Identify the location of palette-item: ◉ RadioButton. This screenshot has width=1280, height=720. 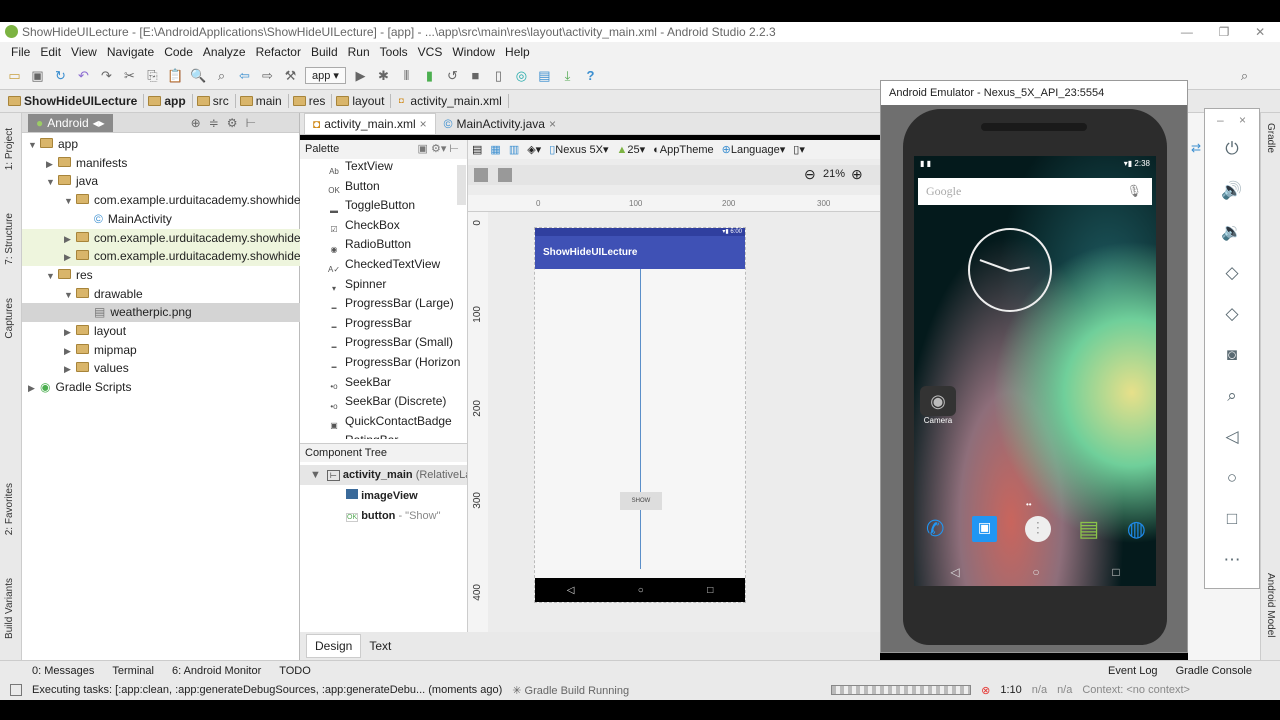
(370, 244).